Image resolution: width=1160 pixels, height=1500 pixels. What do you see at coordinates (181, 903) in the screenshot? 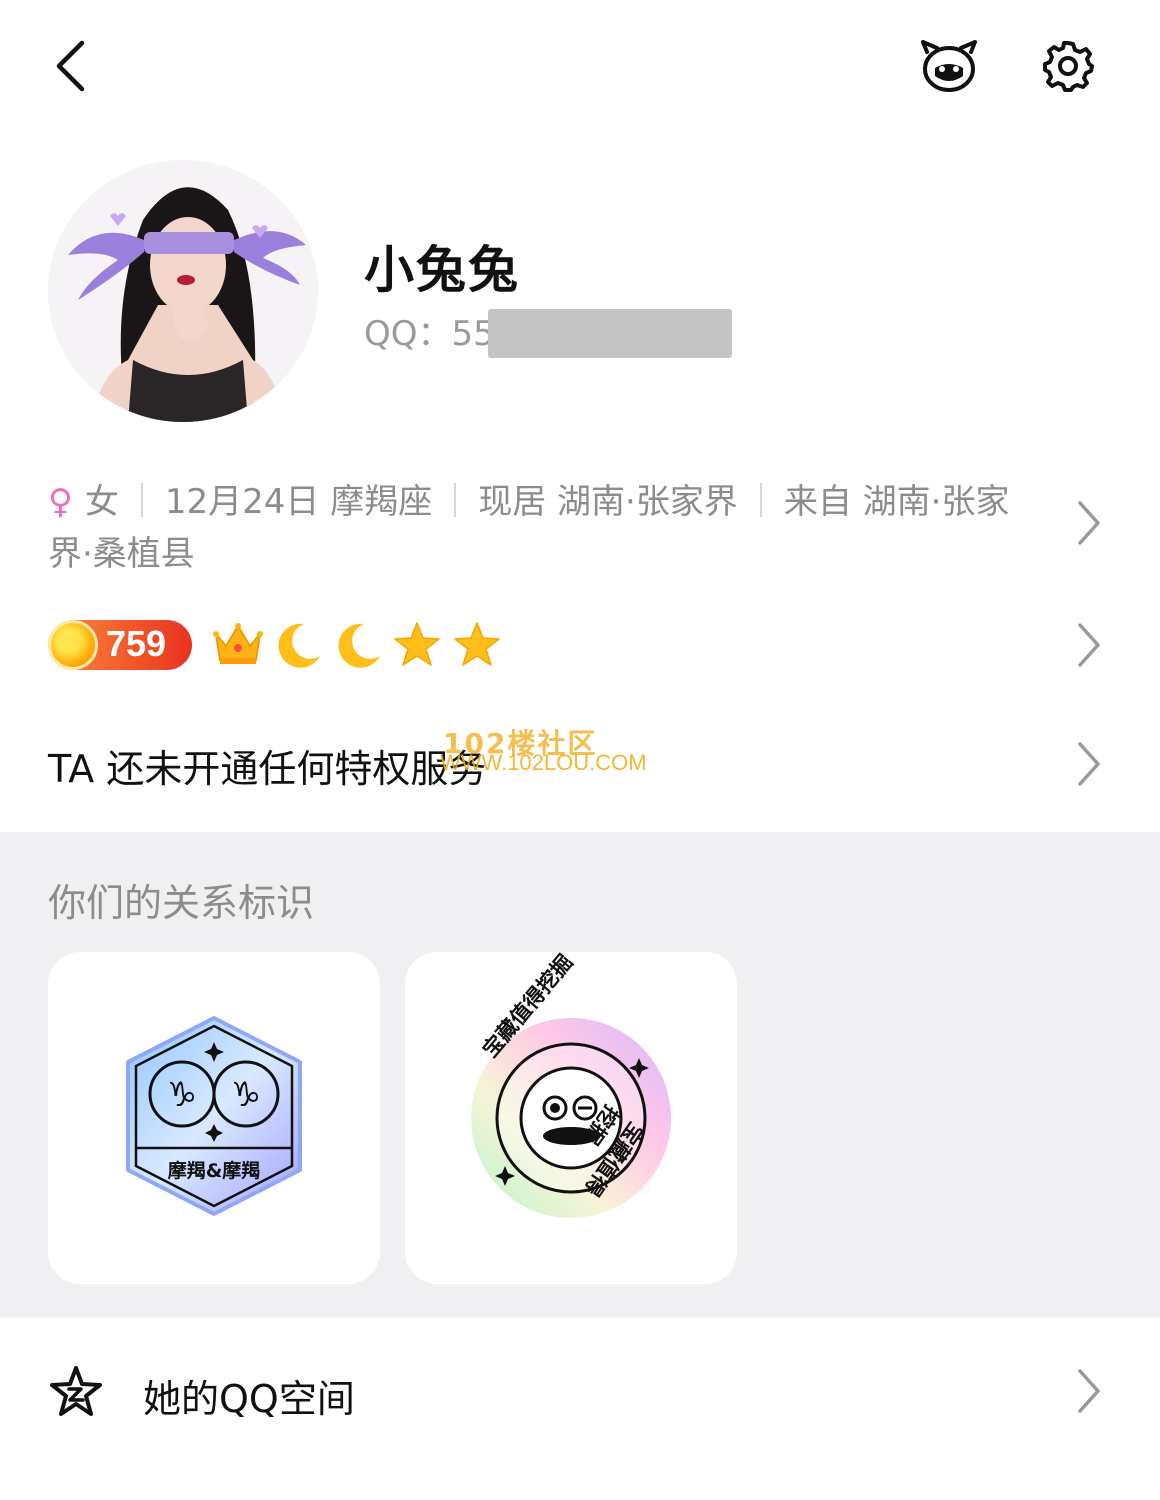
I see `relation-title: 你们的关系标识` at bounding box center [181, 903].